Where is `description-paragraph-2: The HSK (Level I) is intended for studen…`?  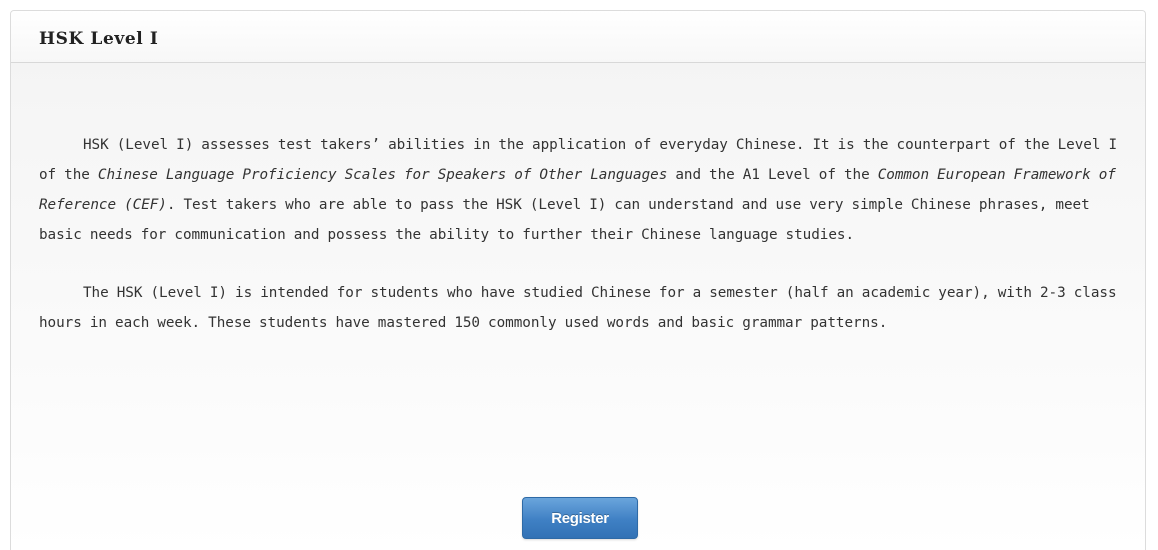
description-paragraph-2: The HSK (Level I) is intended for studen… is located at coordinates (578, 308).